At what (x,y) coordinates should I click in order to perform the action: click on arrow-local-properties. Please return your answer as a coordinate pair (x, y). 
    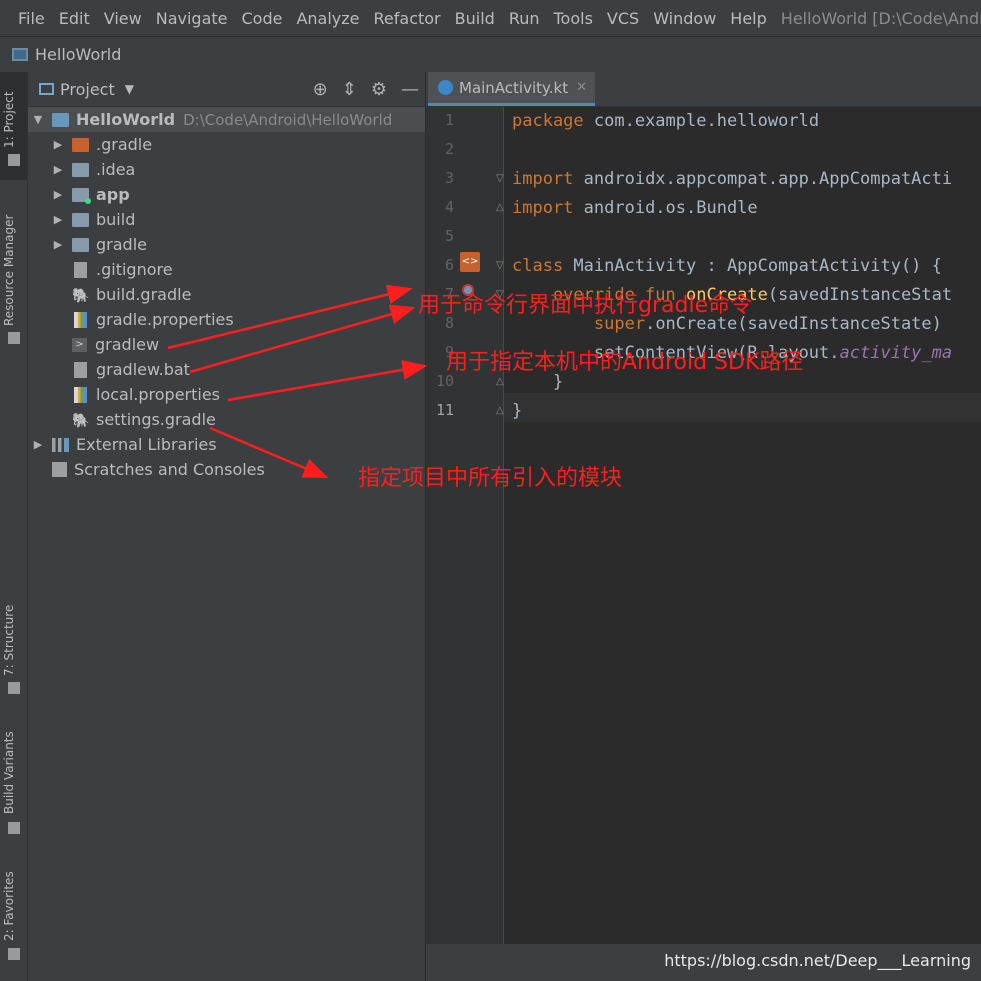
    Looking at the image, I should click on (327, 380).